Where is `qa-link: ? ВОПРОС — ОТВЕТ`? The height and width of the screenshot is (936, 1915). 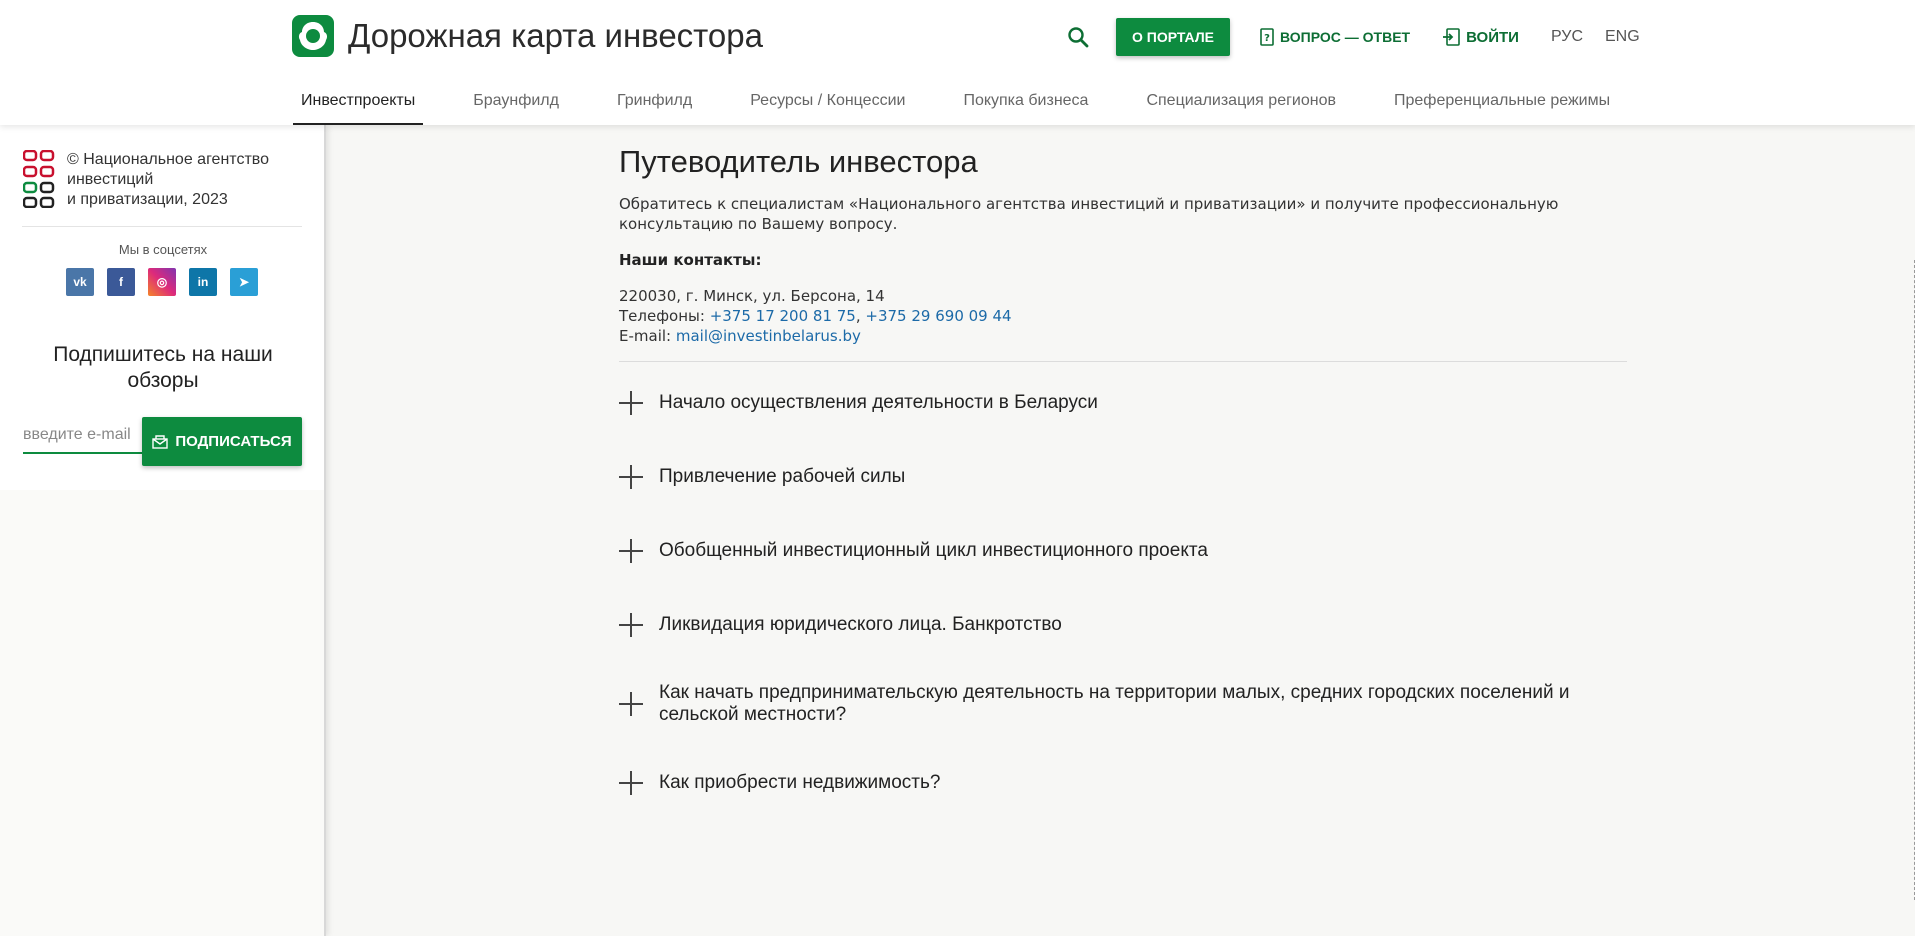 qa-link: ? ВОПРОС — ОТВЕТ is located at coordinates (1335, 37).